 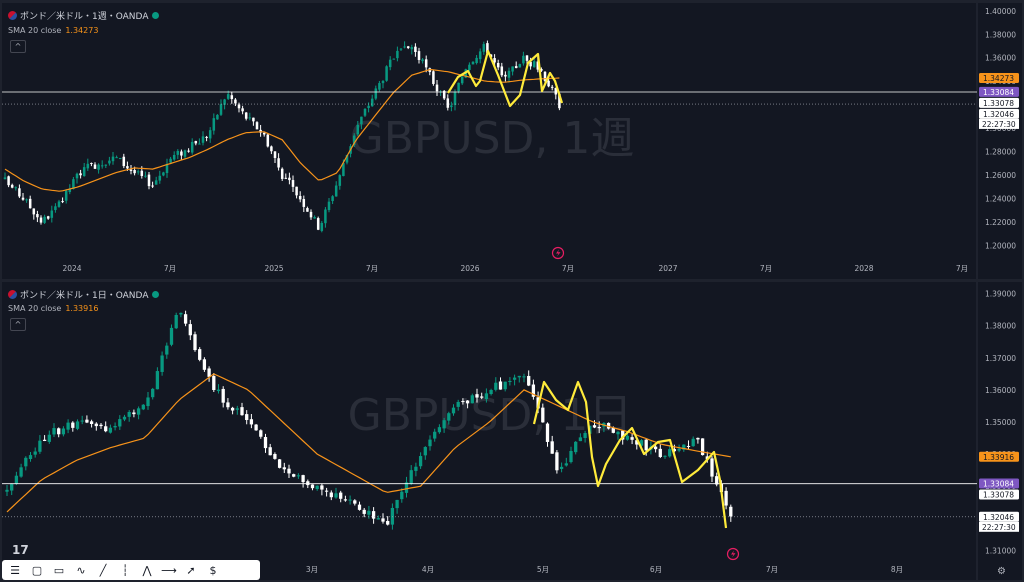 What do you see at coordinates (15, 570) in the screenshot?
I see `horizontal-lines-icon: ☰` at bounding box center [15, 570].